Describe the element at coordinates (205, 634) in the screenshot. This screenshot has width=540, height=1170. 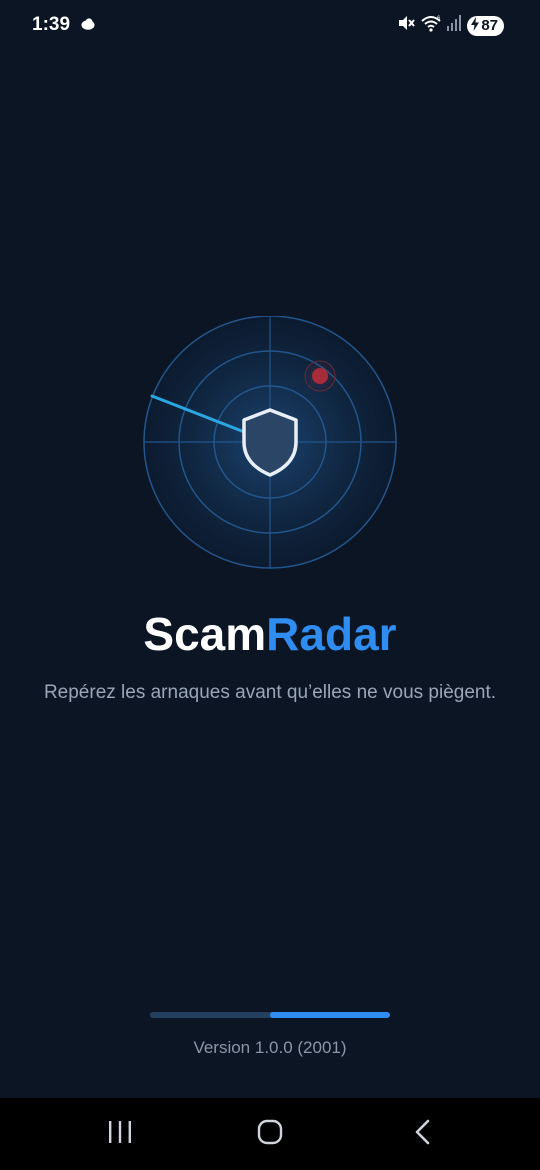
I see `app-title-part1: Scam` at that location.